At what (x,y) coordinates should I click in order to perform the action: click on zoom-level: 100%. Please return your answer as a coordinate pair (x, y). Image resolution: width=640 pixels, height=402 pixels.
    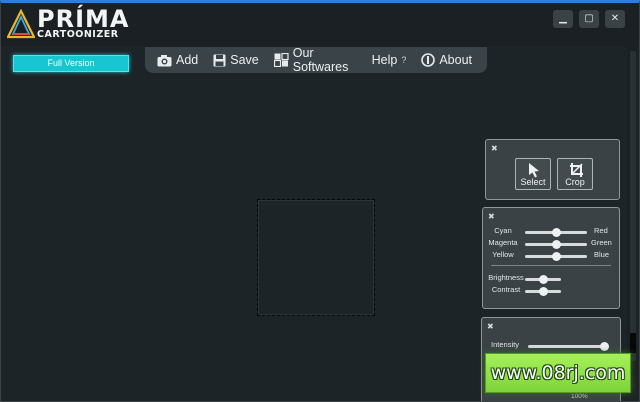
    Looking at the image, I should click on (579, 396).